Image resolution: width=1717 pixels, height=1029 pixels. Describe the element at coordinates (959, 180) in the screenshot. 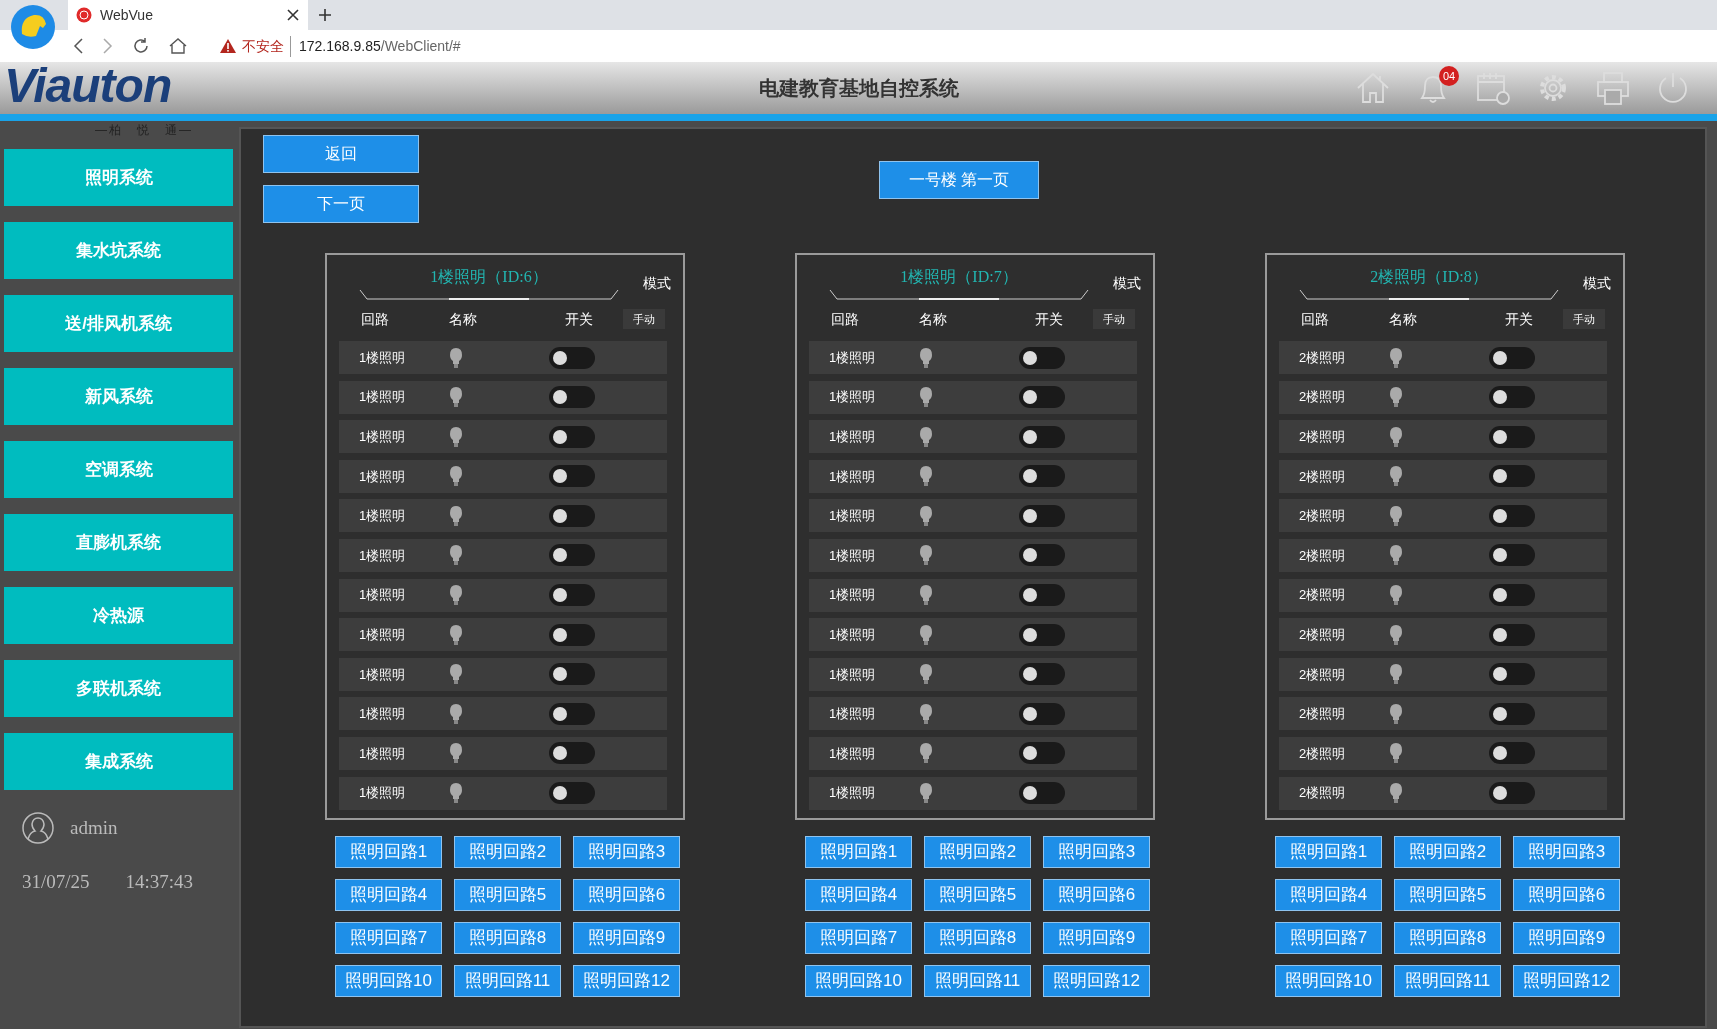

I see `page-title-button: 一号楼 第一页` at that location.